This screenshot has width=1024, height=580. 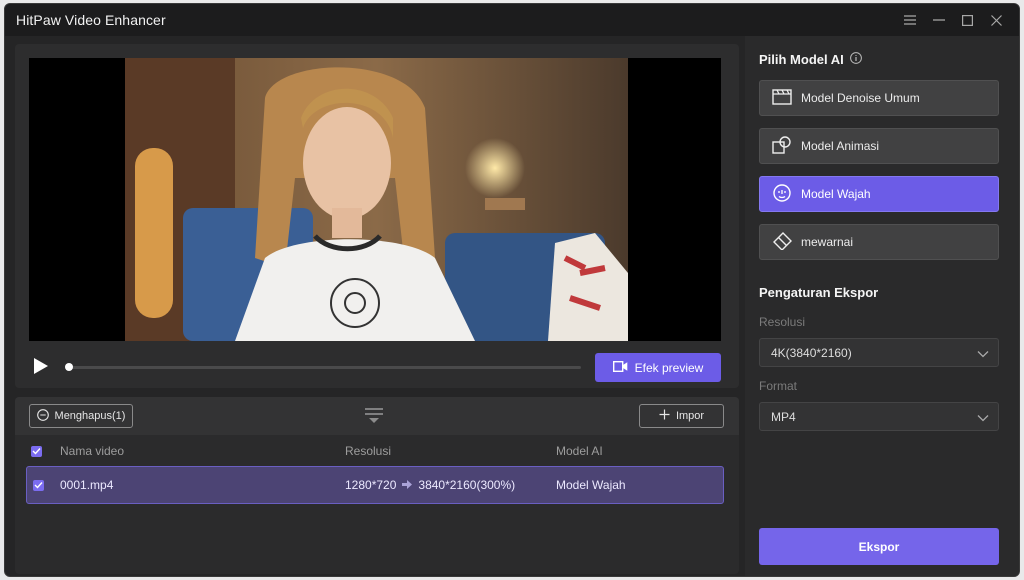 What do you see at coordinates (836, 194) in the screenshot?
I see `model-face-label: Model Wajah` at bounding box center [836, 194].